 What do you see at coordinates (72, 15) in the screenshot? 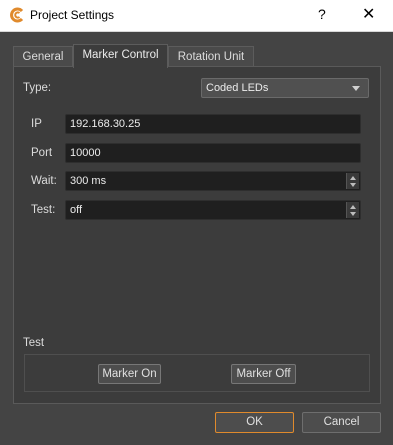
I see `window-title: Project Settings` at bounding box center [72, 15].